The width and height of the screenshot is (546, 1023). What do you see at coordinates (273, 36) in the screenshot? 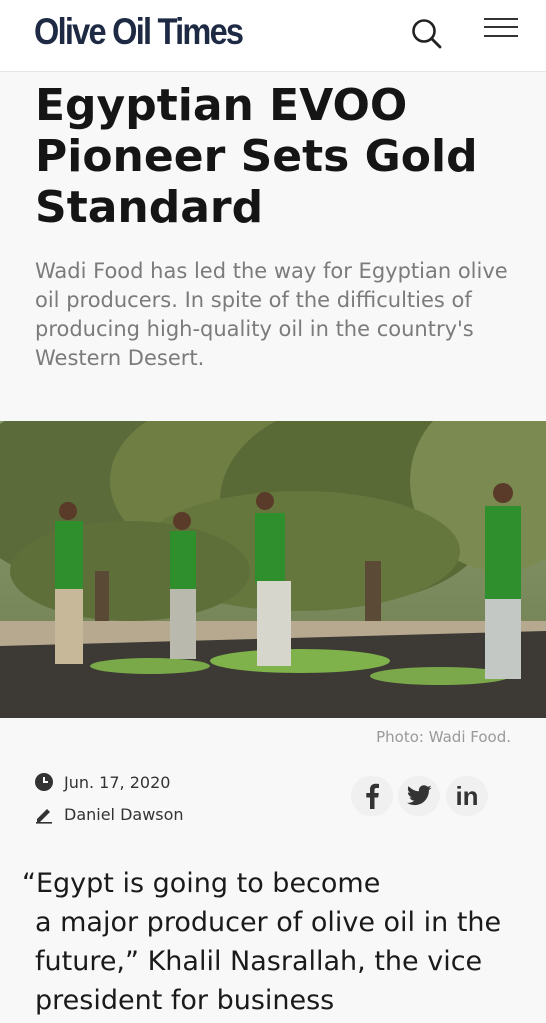
I see `site-header: Olive Oil Times` at bounding box center [273, 36].